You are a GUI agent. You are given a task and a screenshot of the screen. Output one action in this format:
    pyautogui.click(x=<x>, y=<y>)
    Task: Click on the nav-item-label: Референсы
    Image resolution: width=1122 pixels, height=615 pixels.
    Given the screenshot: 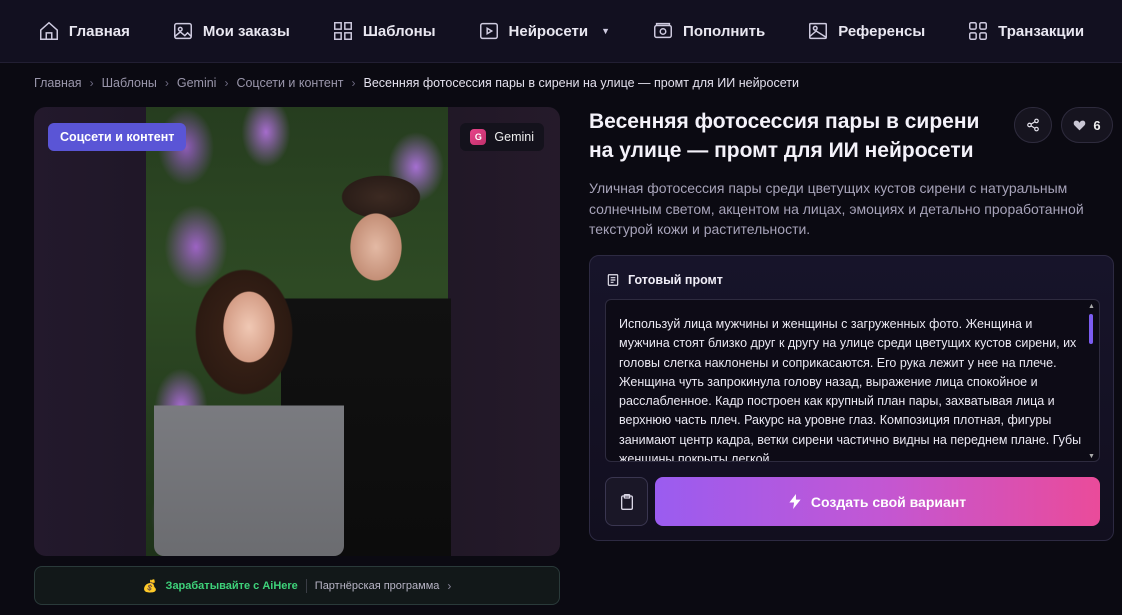 What is the action you would take?
    pyautogui.click(x=882, y=31)
    